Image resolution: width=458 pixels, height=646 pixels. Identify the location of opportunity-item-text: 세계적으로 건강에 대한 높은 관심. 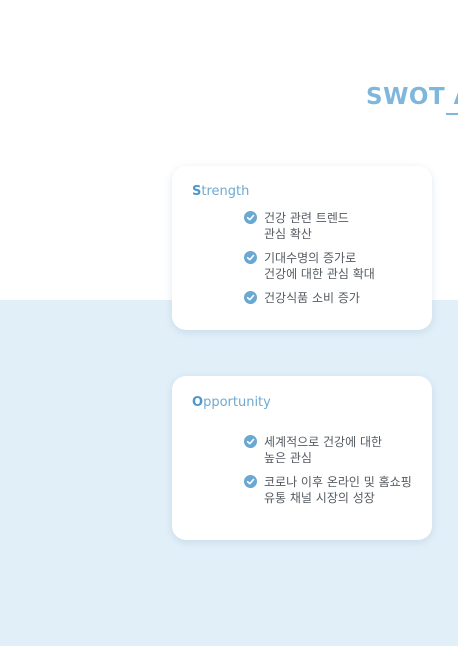
(323, 450).